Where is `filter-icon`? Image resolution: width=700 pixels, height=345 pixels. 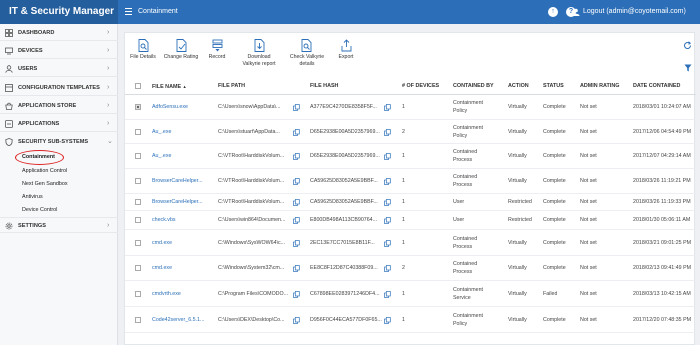 filter-icon is located at coordinates (688, 68).